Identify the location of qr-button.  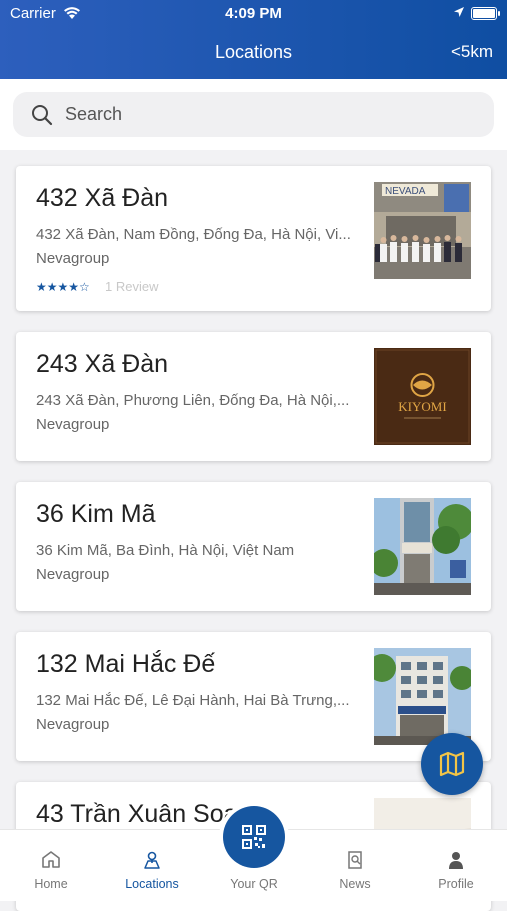
(254, 837).